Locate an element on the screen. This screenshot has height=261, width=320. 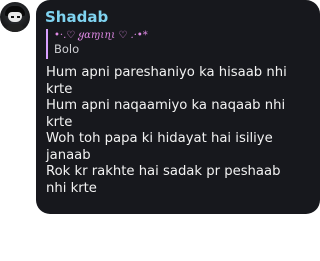
avatar-right-eye is located at coordinates (18, 17).